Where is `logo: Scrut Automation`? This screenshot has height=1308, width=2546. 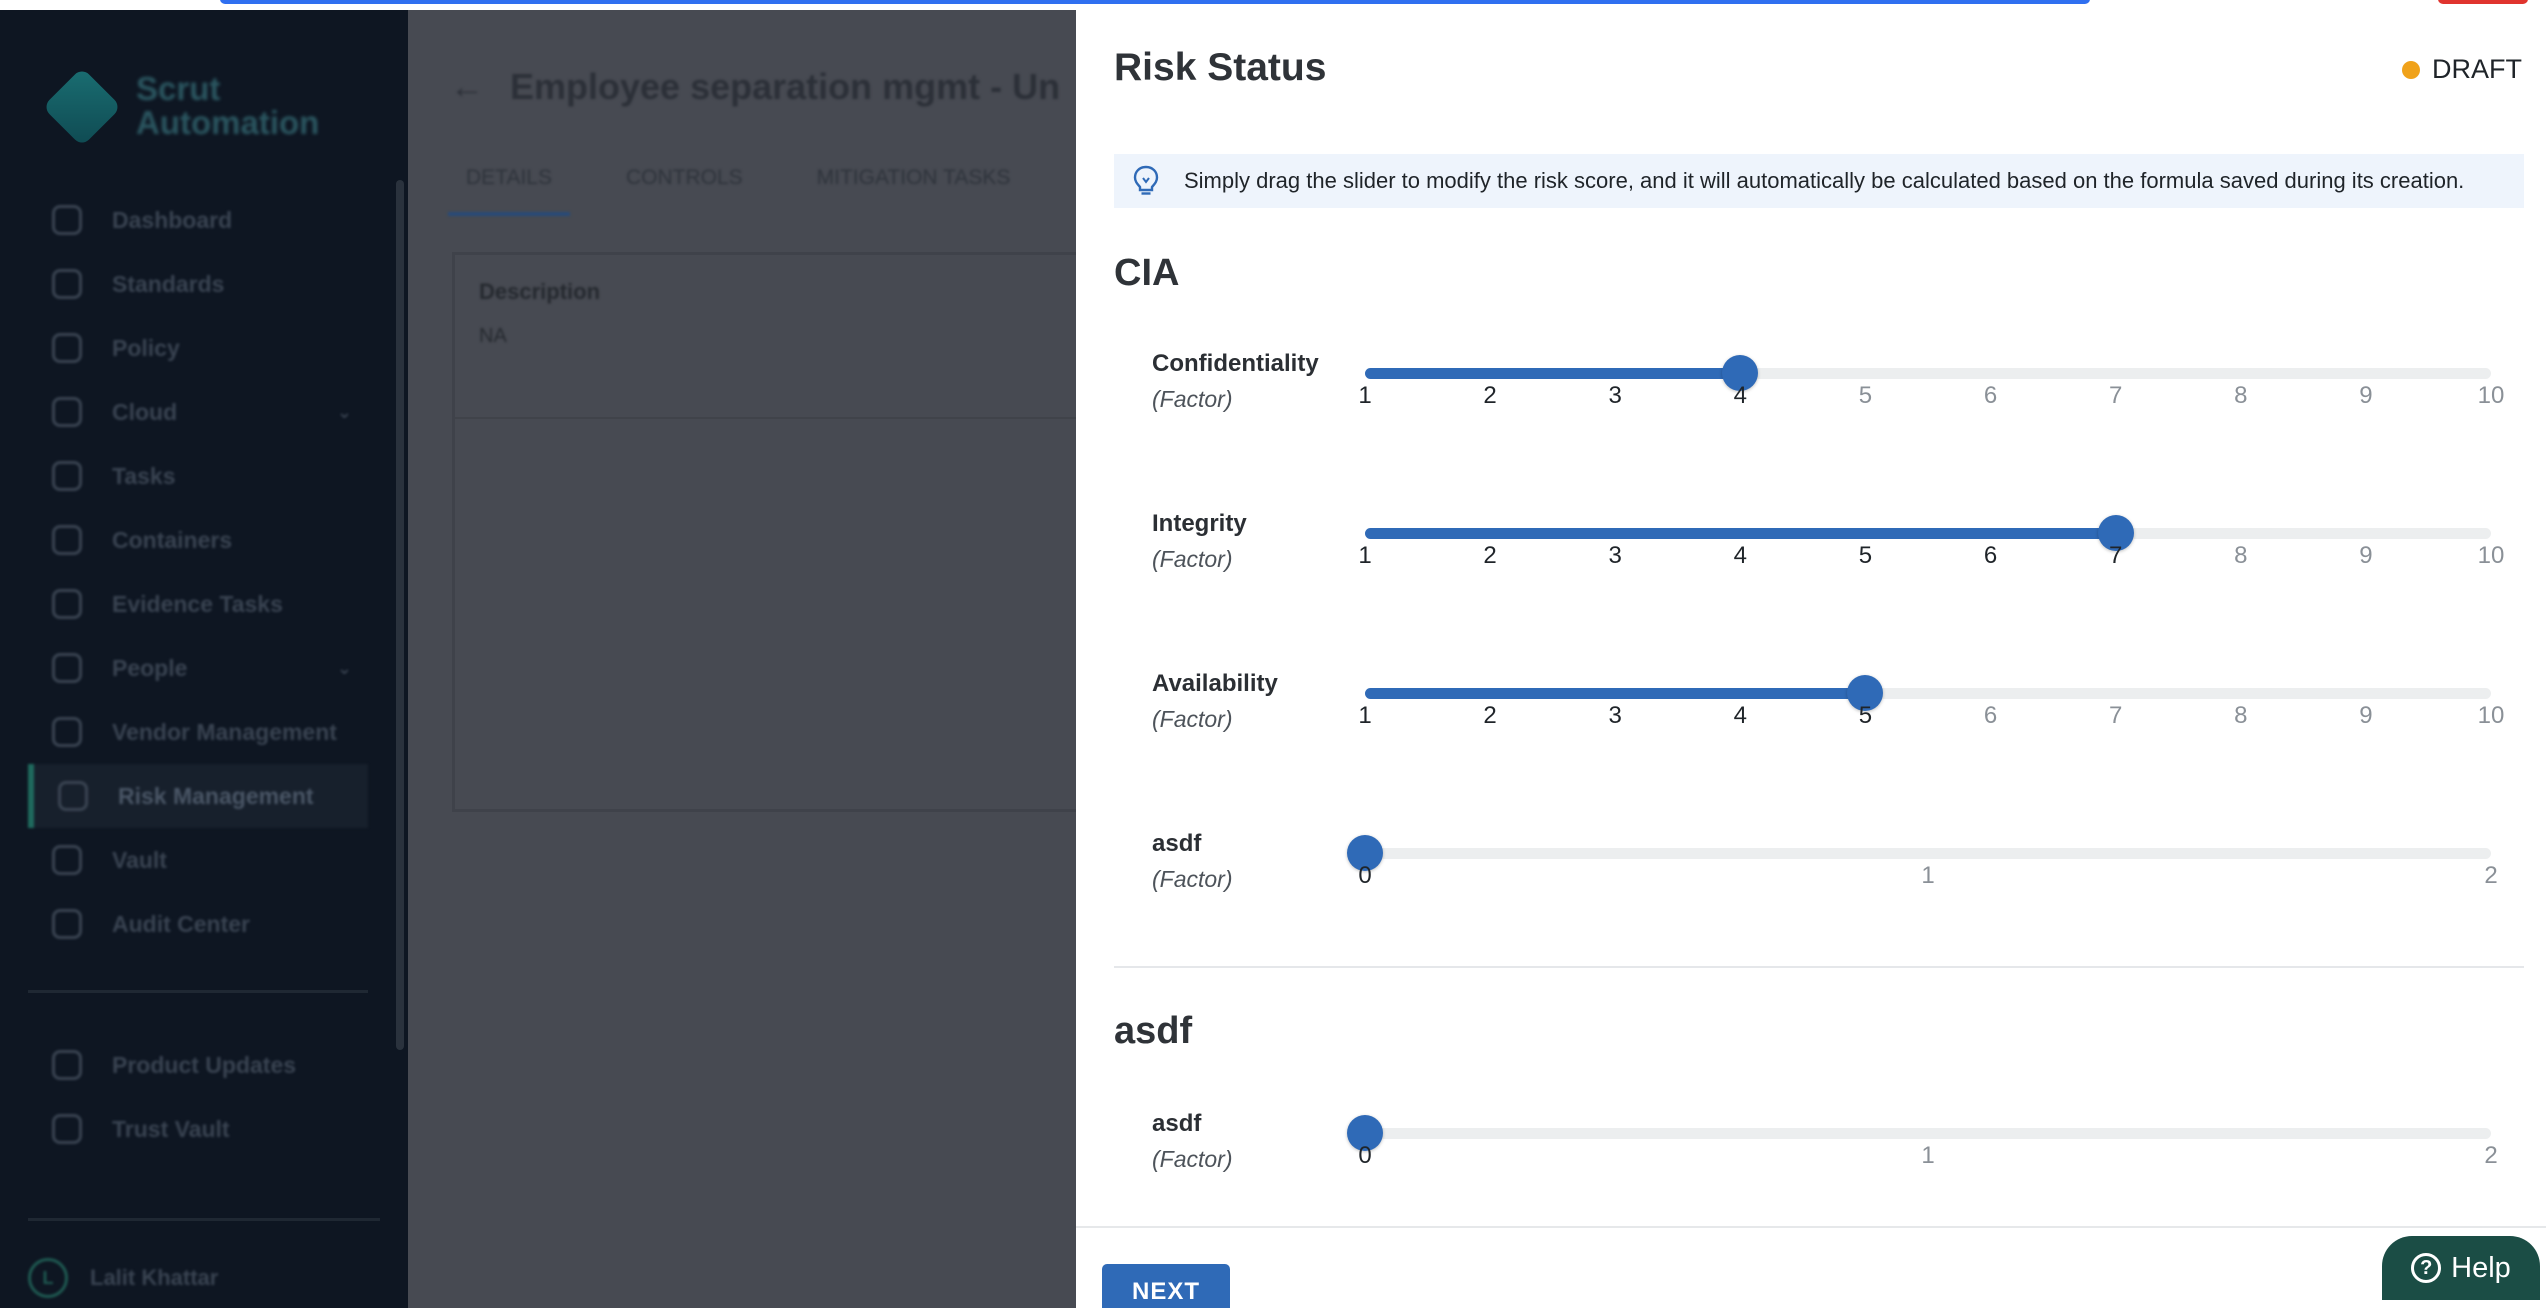
logo: Scrut Automation is located at coordinates (183, 106).